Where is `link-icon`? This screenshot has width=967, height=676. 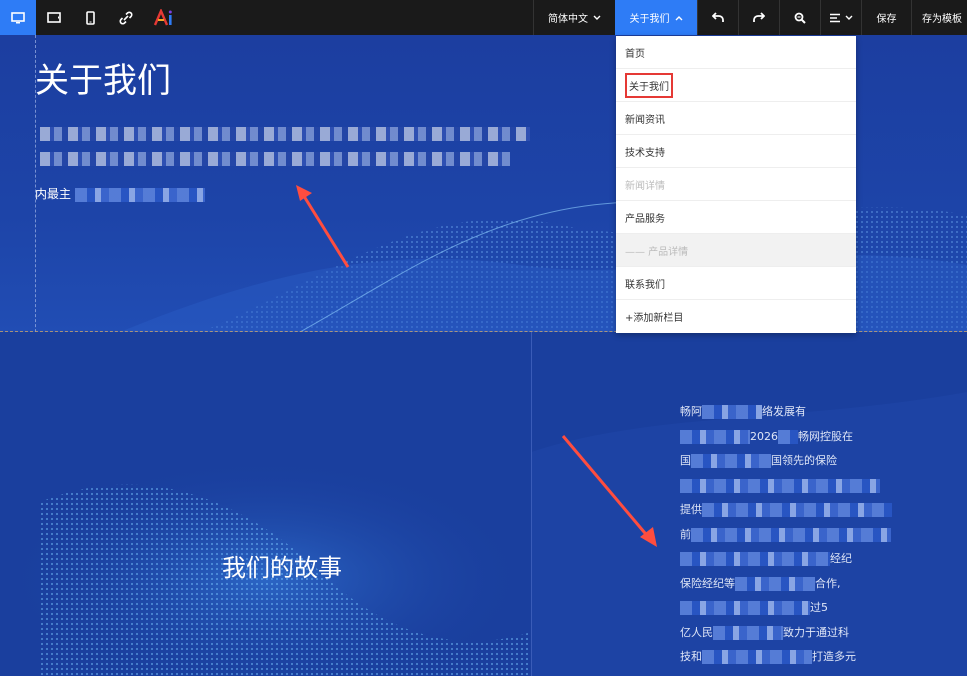 link-icon is located at coordinates (126, 17).